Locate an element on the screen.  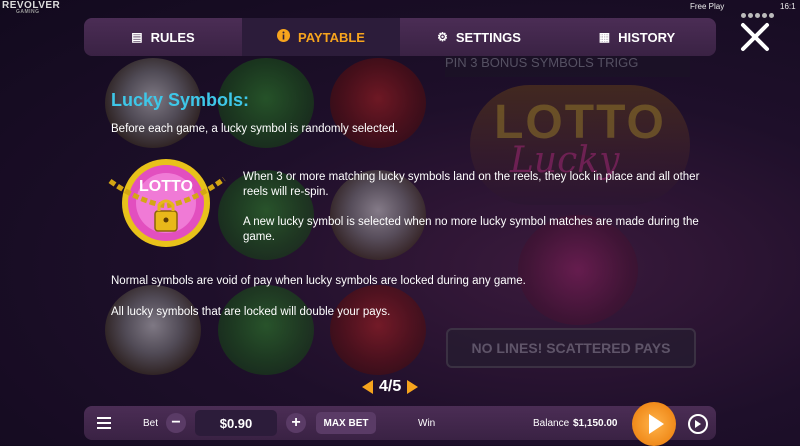
tab-rules: ▤ RULES is located at coordinates (163, 37).